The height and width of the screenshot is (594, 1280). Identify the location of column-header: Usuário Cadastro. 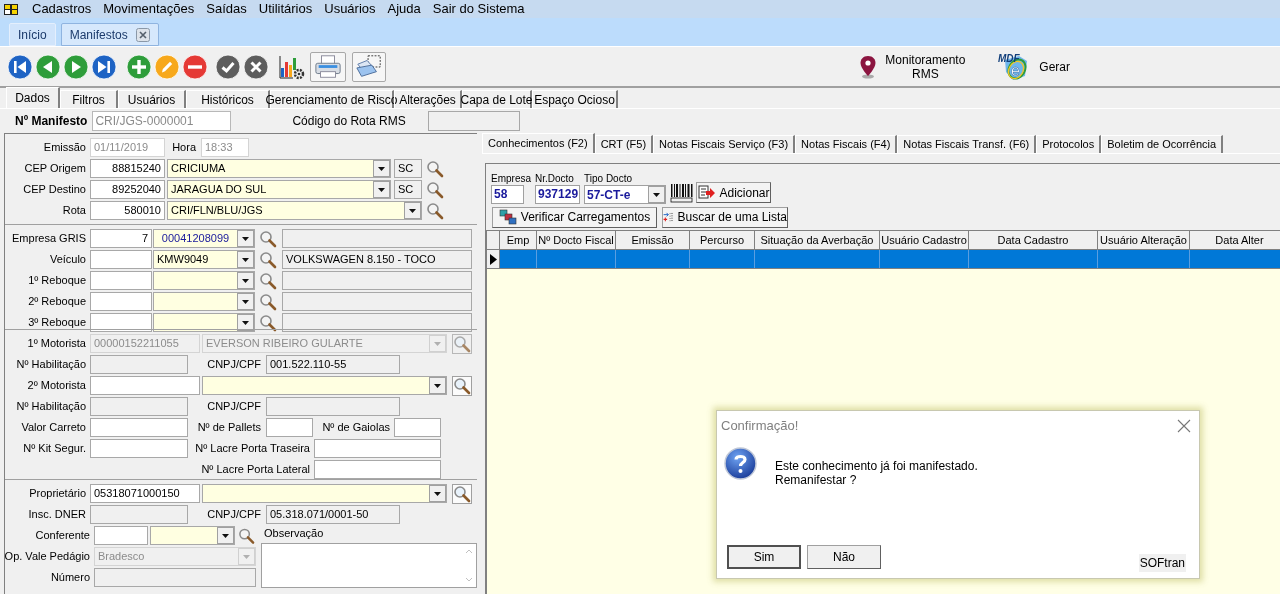
(924, 240).